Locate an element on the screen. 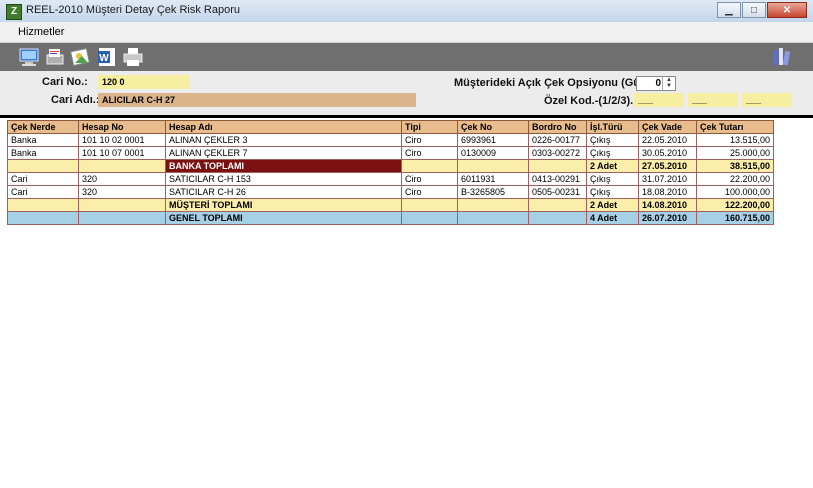 The image size is (813, 488). cell: 0226-00177 is located at coordinates (557, 140).